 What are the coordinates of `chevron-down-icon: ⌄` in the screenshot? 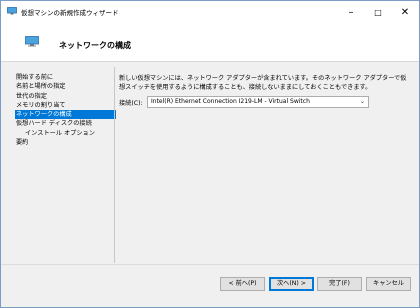 It's located at (362, 101).